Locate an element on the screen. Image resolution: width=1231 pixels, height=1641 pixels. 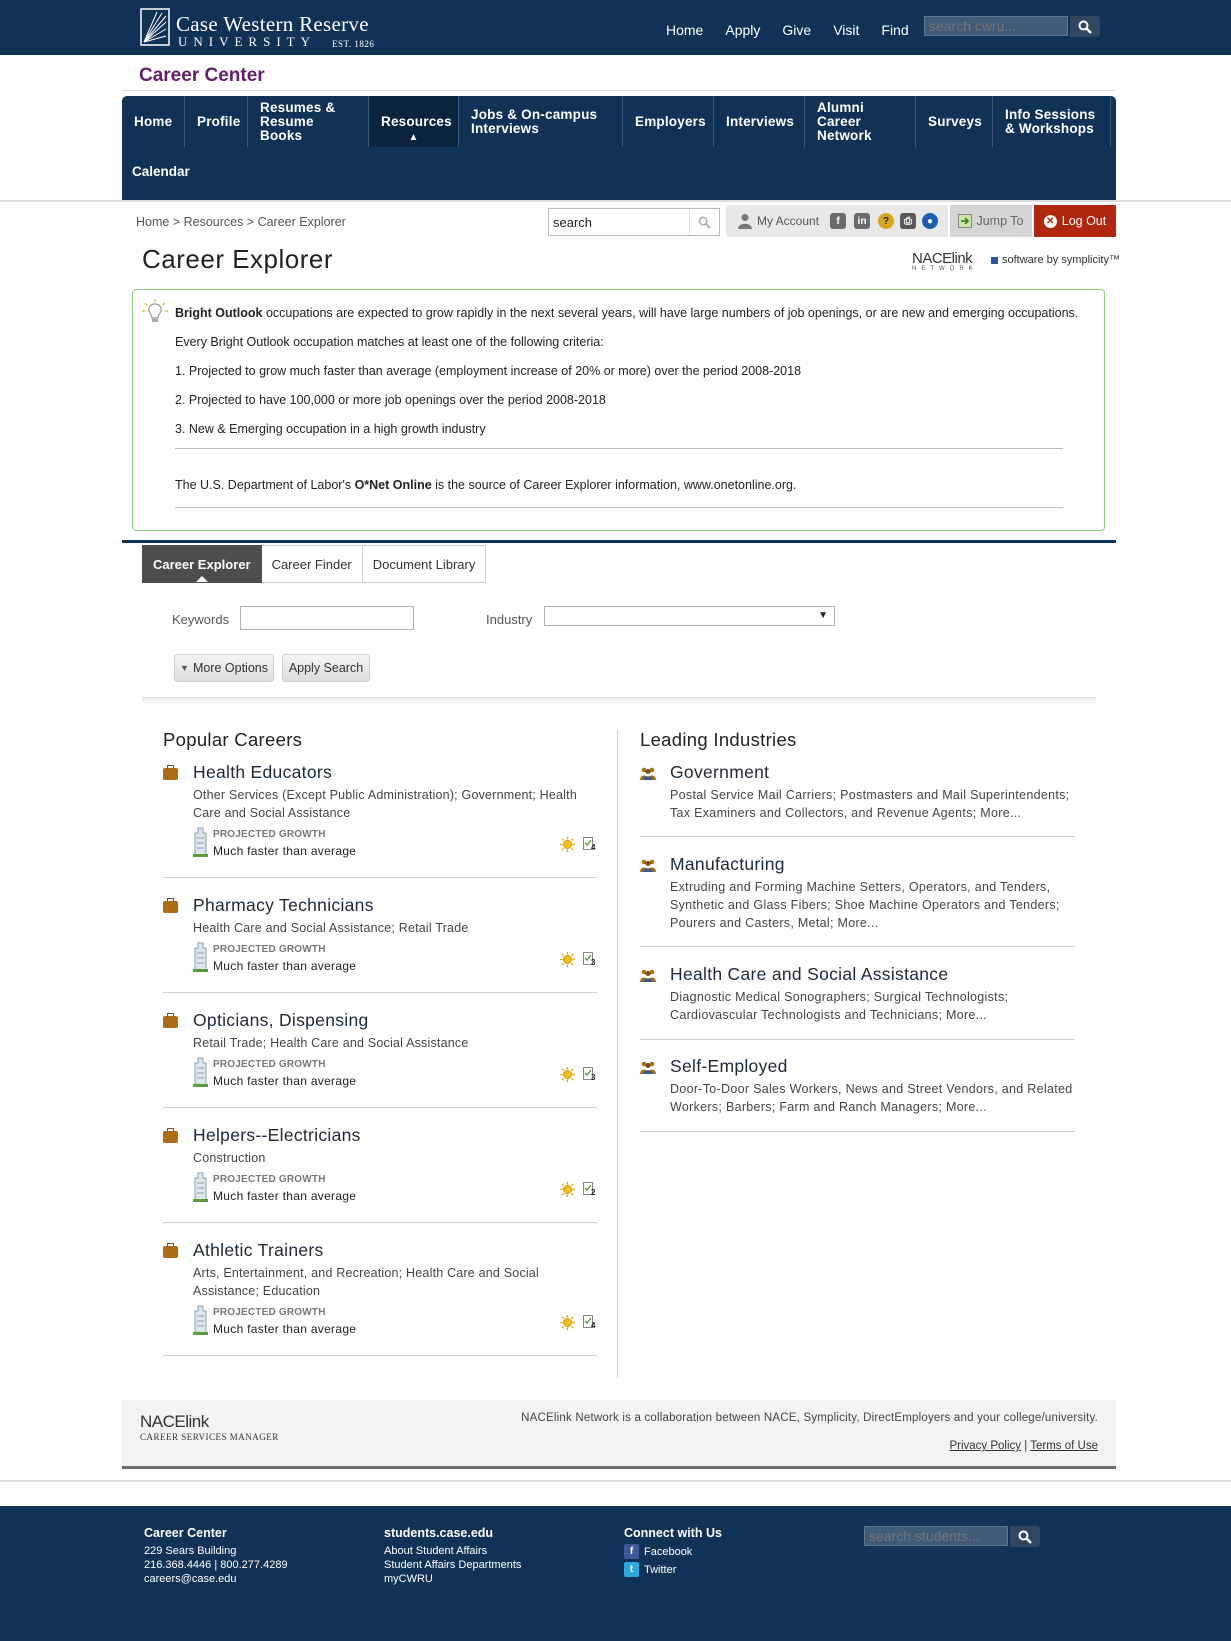
industry-name: Government is located at coordinates (719, 772).